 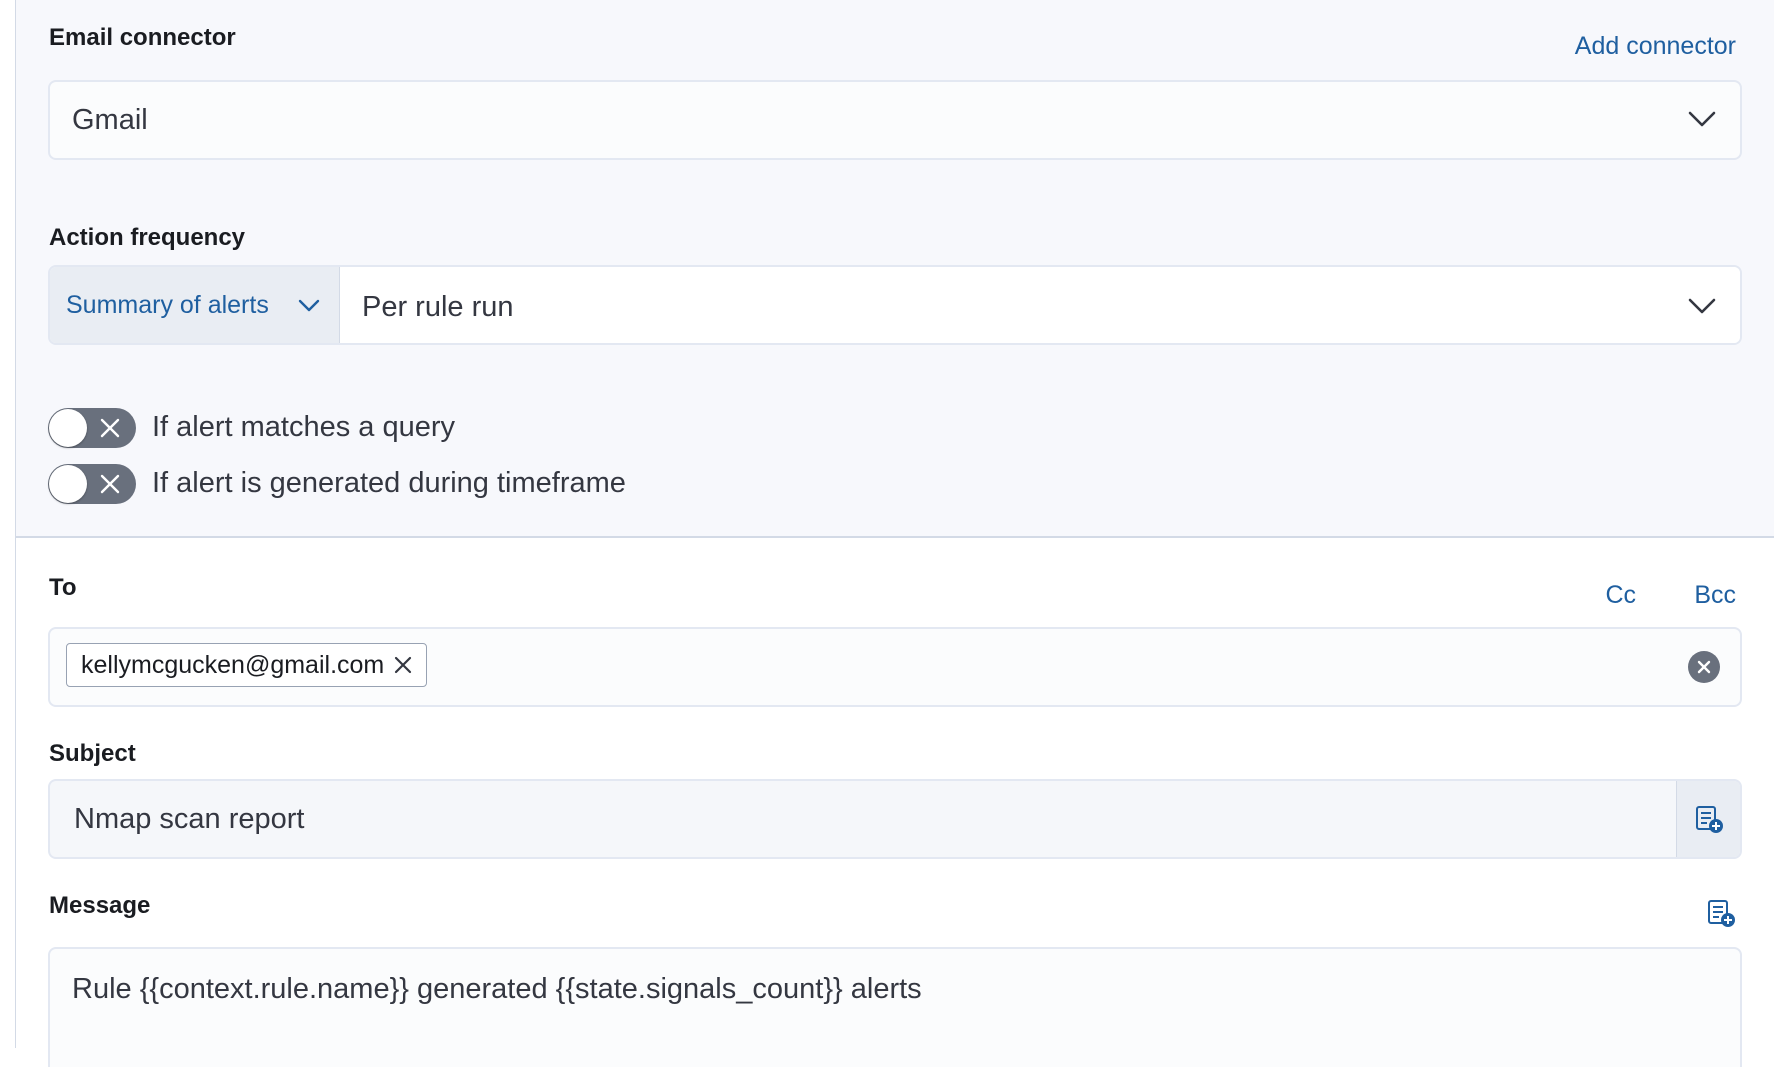 I want to click on clear-recipients-button, so click(x=1704, y=667).